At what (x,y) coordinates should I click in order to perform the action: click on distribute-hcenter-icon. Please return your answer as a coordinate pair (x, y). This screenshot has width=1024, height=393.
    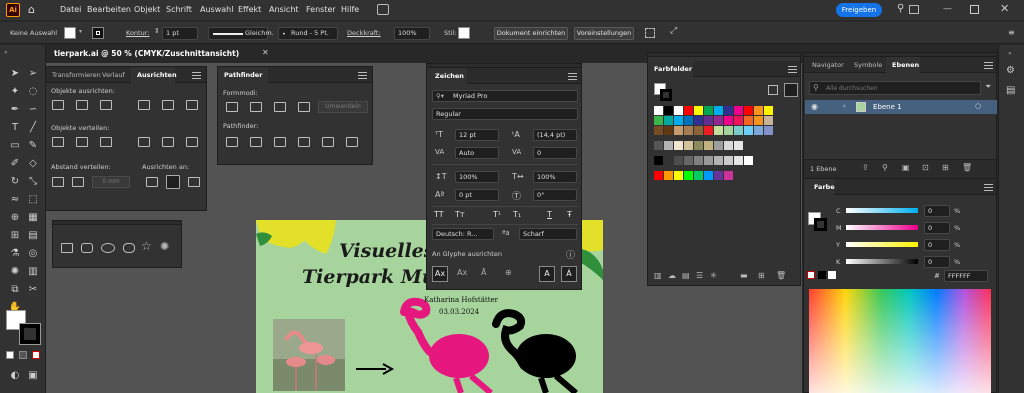
    Looking at the image, I should click on (168, 142).